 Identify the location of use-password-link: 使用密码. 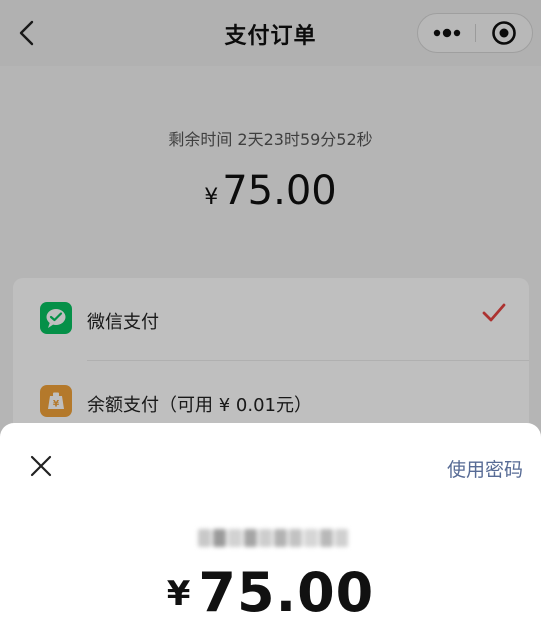
(485, 468).